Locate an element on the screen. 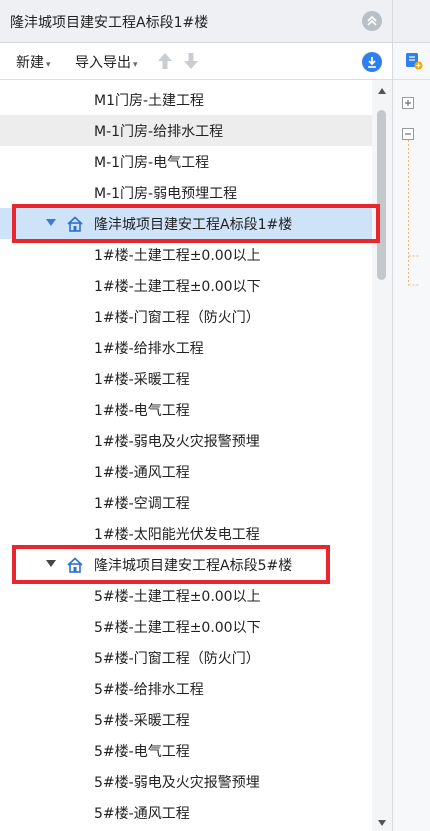  tree-node: 5#楼-土建工程±0.00以上 is located at coordinates (186, 595).